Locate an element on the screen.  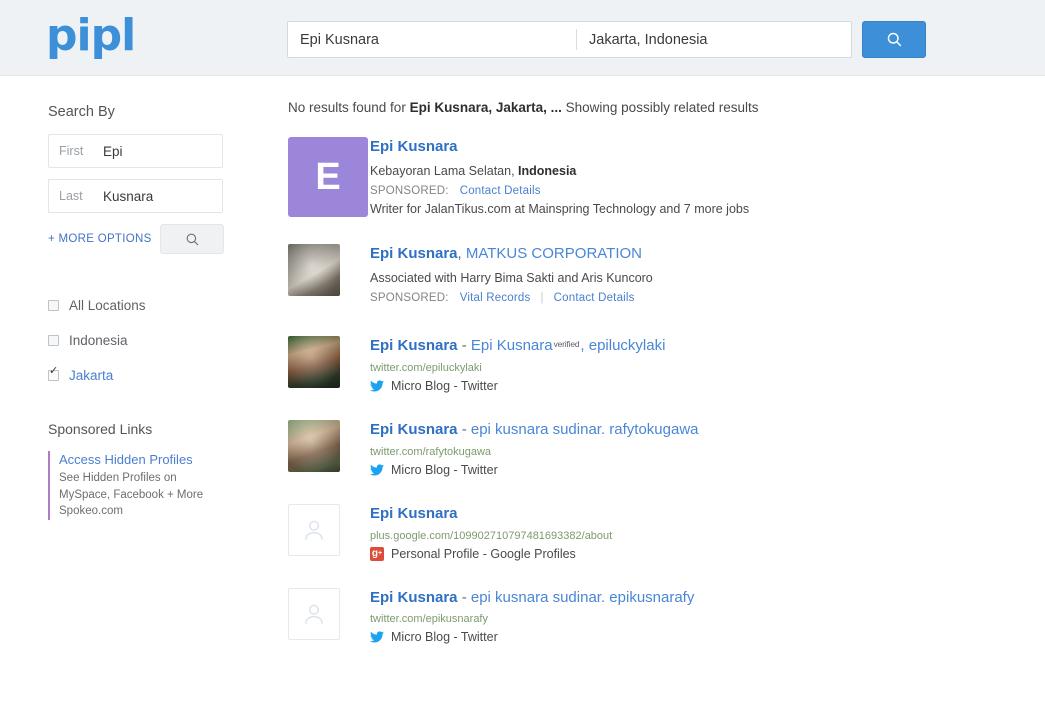
result-title-extra: Epi Kusnara is located at coordinates (511, 346).